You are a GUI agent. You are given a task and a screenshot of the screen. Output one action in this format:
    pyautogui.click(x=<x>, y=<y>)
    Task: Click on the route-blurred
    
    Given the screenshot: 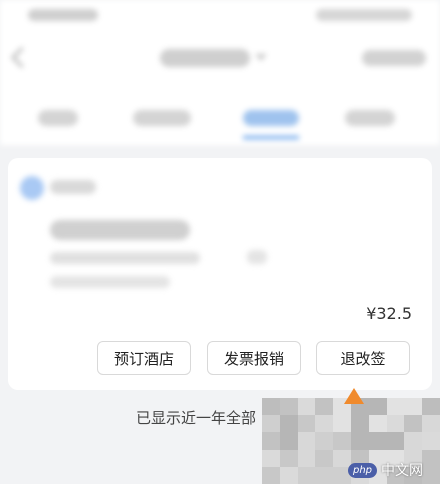 What is the action you would take?
    pyautogui.click(x=120, y=230)
    